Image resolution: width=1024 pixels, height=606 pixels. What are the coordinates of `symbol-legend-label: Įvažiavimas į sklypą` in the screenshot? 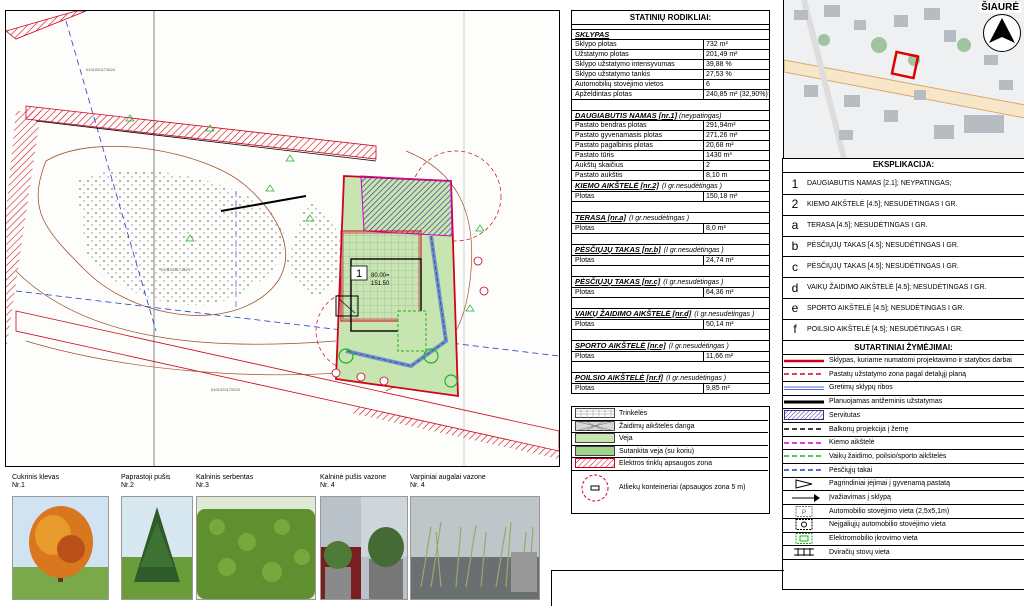 It's located at (860, 498).